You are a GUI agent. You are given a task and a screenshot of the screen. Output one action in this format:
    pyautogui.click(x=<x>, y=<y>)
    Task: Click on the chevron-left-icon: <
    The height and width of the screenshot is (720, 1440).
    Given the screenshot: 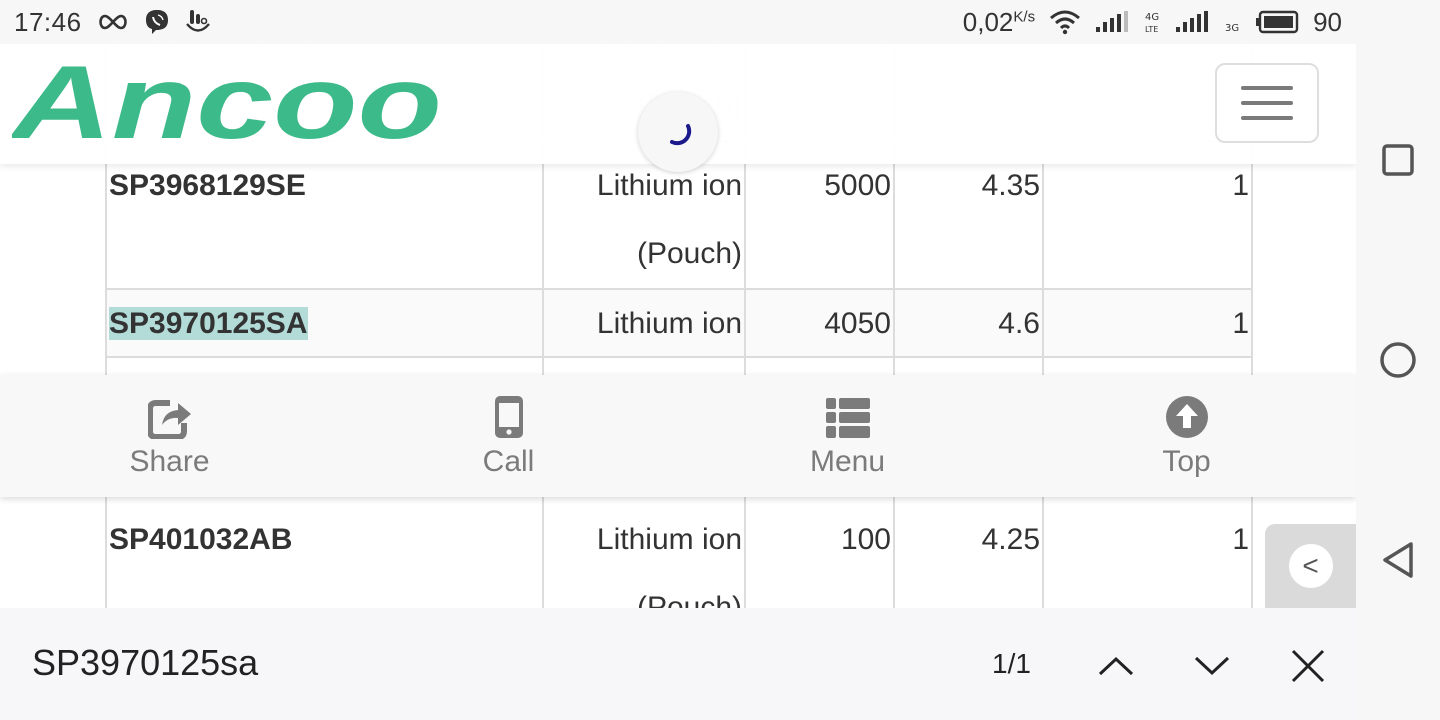 What is the action you would take?
    pyautogui.click(x=1310, y=566)
    